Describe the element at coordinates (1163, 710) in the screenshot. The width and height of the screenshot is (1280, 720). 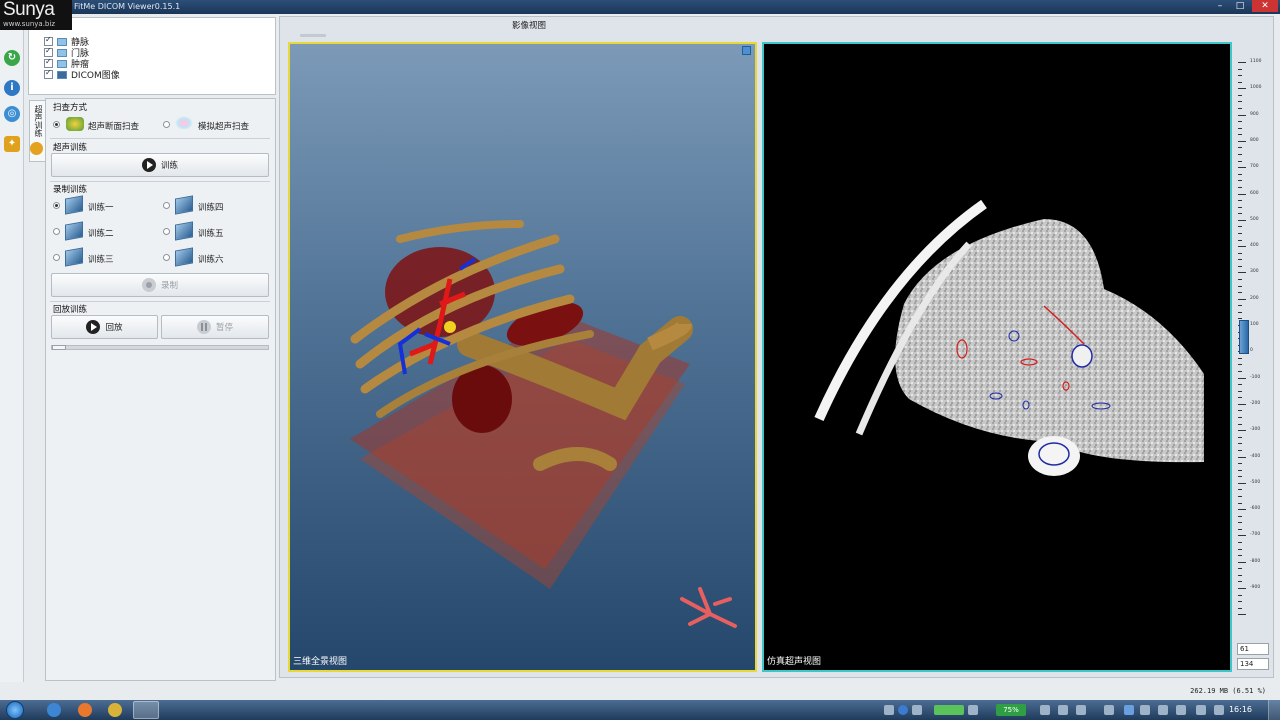
I see `flag-icon` at that location.